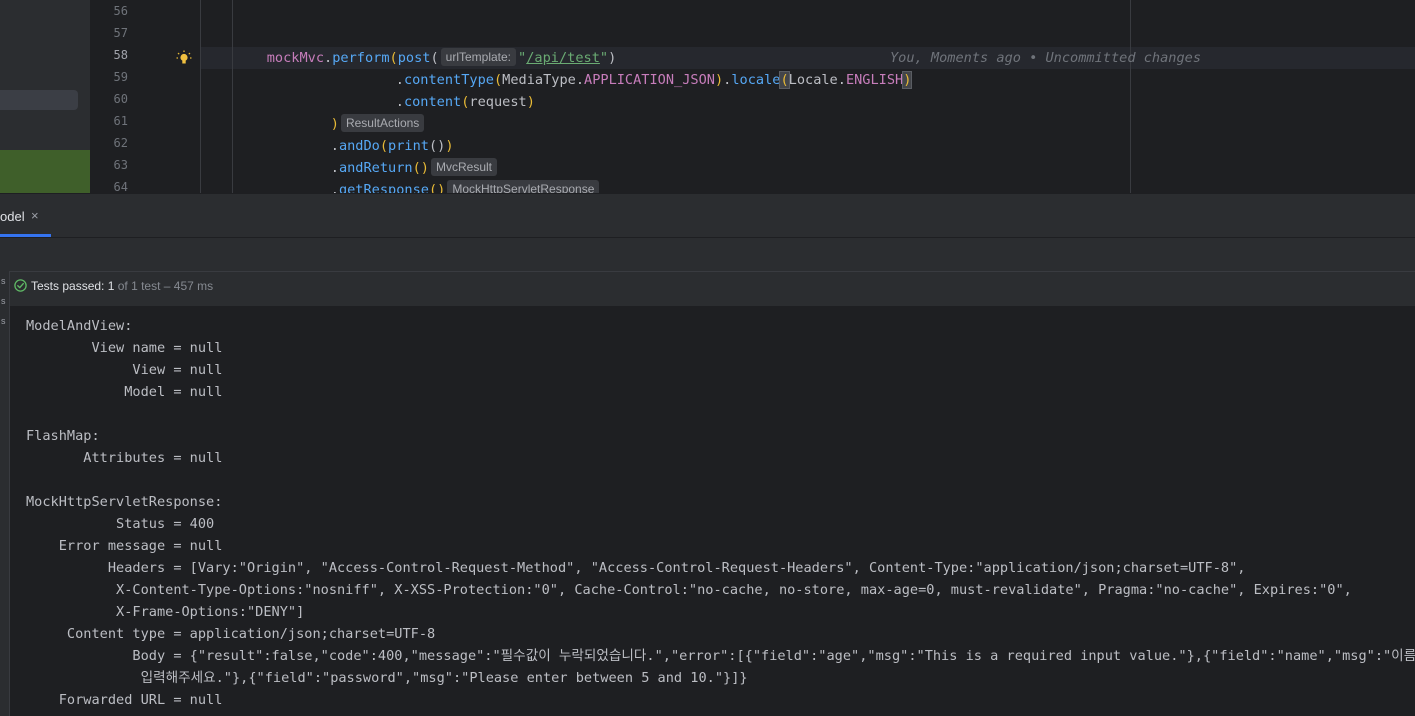 Image resolution: width=1415 pixels, height=716 pixels. What do you see at coordinates (5, 493) in the screenshot?
I see `test-tree-panel: s s s` at bounding box center [5, 493].